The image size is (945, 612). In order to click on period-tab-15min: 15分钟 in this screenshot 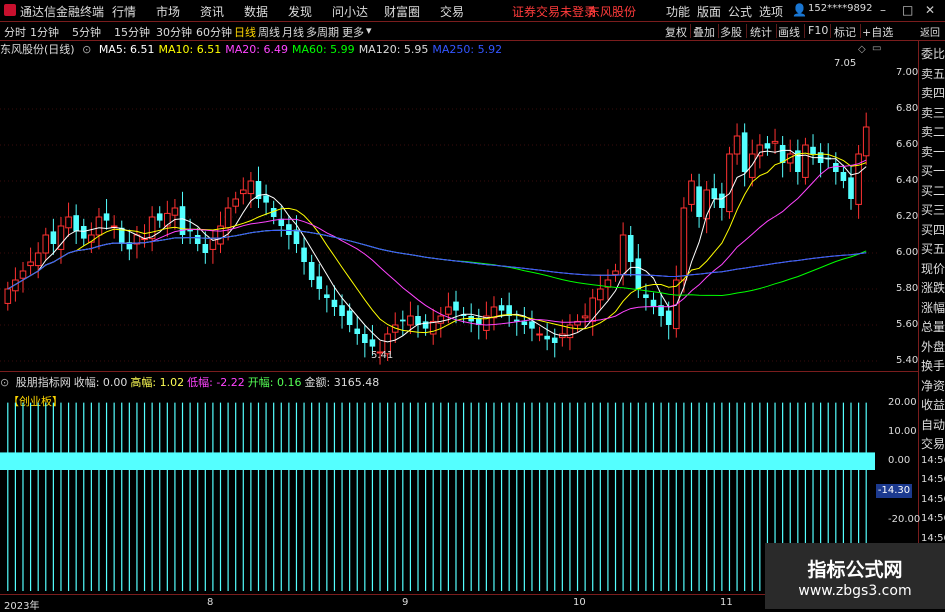, I will do `click(132, 32)`.